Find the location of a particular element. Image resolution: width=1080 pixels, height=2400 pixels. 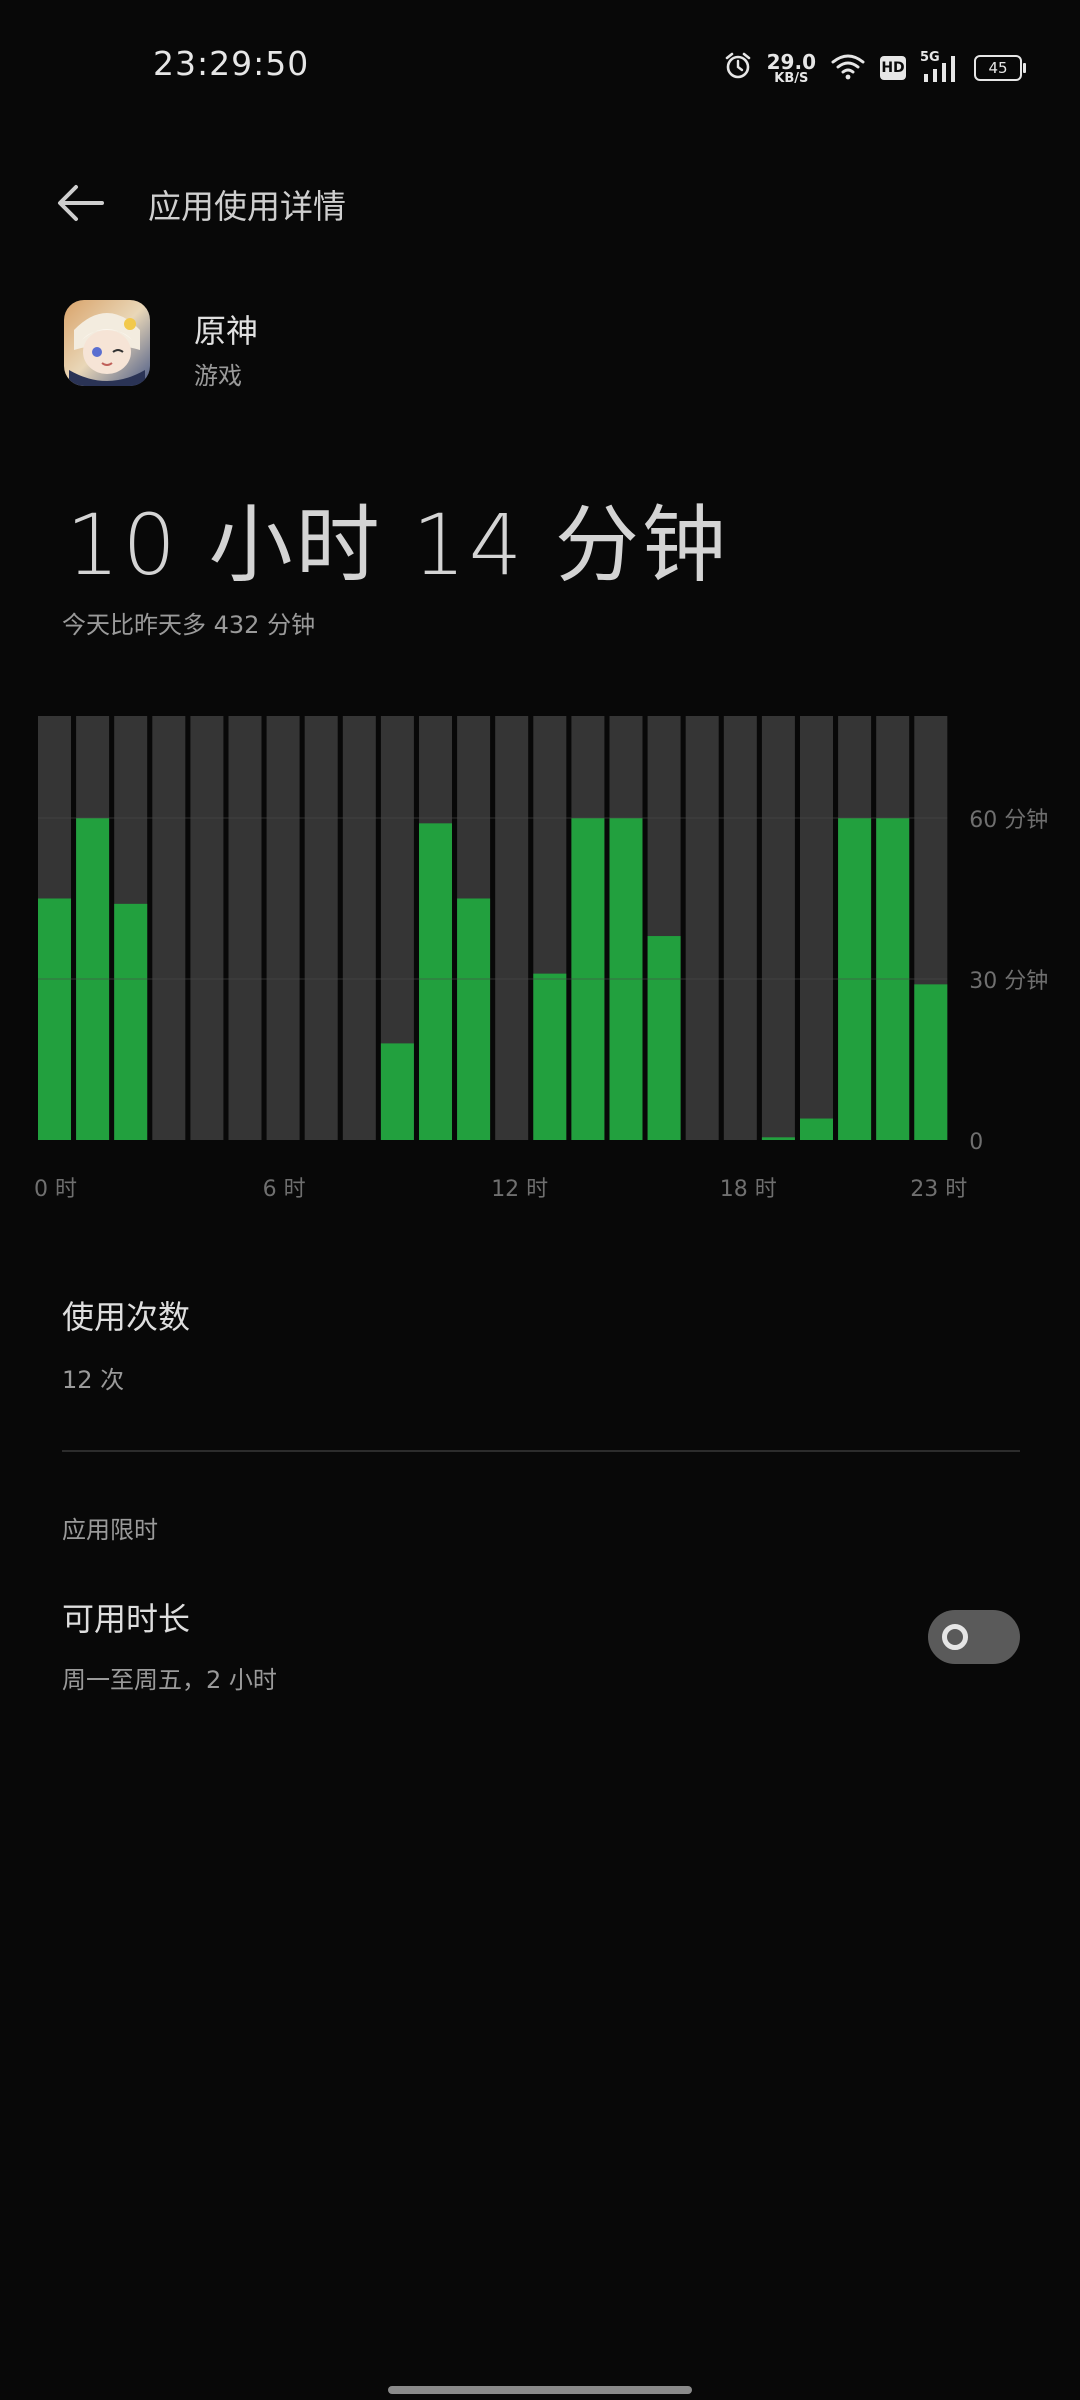

alarm-icon is located at coordinates (738, 68).